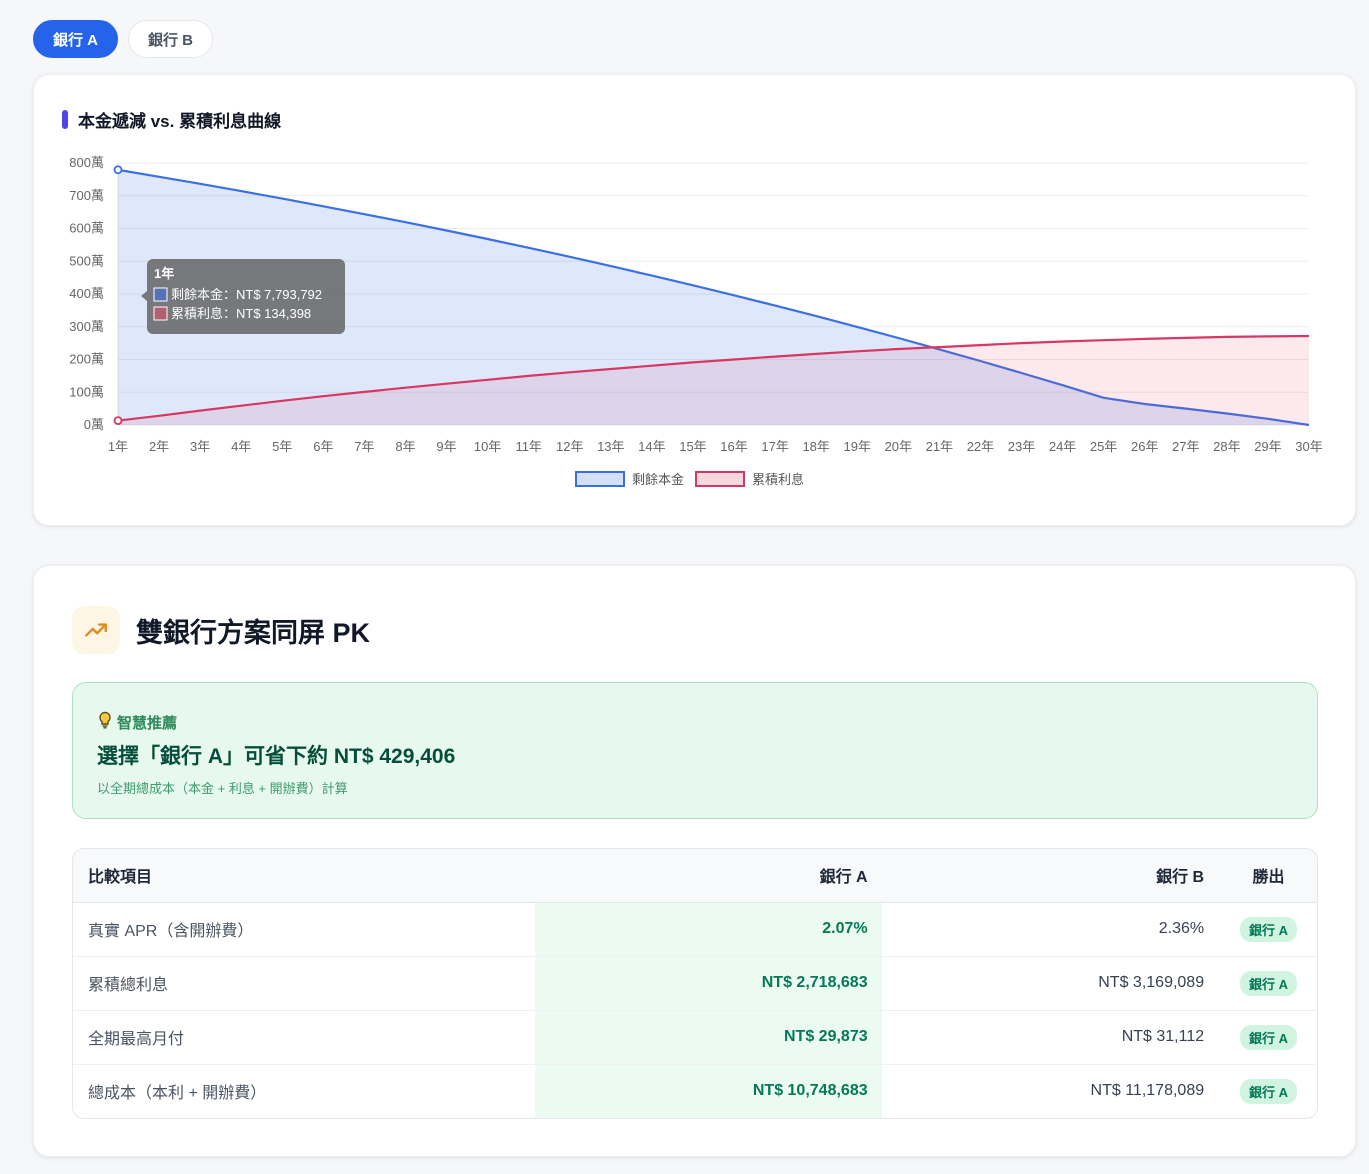  I want to click on x-tick-label: 4年, so click(241, 446).